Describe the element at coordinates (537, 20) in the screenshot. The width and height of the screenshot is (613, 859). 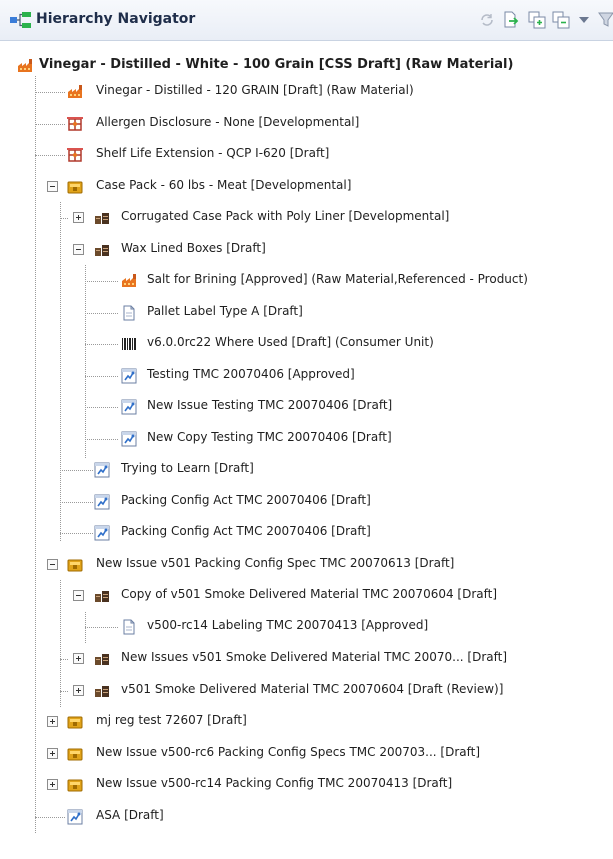
I see `expand-all-icon` at that location.